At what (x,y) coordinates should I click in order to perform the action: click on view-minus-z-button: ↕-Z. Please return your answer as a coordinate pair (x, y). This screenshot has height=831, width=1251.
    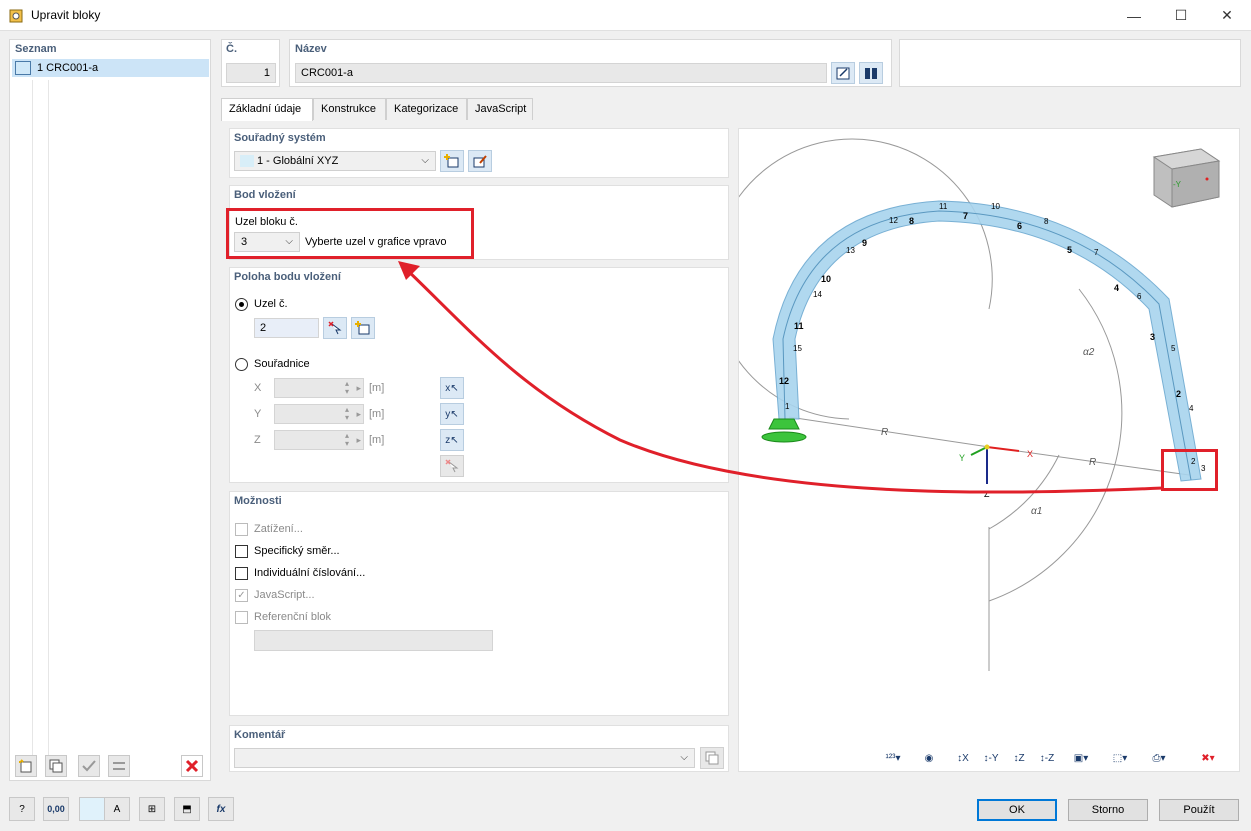
    Looking at the image, I should click on (1047, 758).